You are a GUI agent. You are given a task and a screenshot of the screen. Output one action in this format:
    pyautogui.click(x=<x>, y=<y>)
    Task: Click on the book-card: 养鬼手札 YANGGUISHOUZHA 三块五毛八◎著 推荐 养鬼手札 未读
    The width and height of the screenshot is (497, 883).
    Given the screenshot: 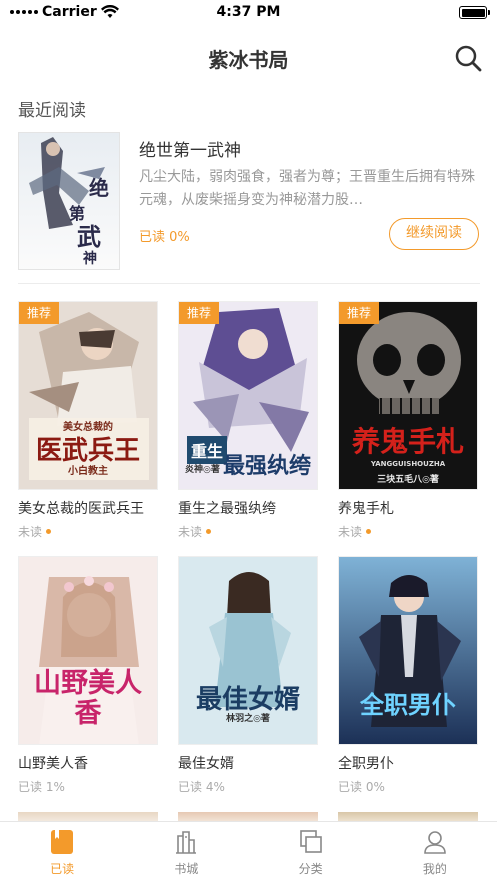 What is the action you would take?
    pyautogui.click(x=408, y=420)
    